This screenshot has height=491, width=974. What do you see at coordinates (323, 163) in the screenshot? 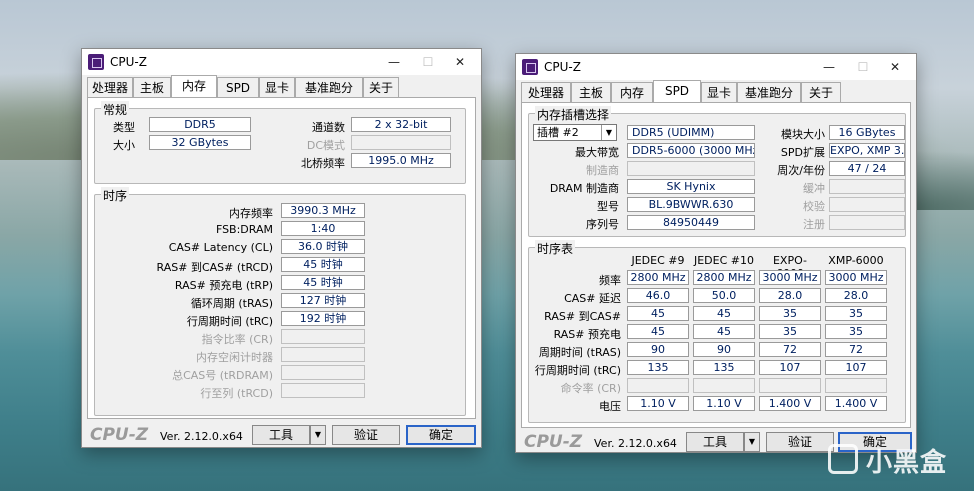
I see `northbridge-label: 北桥频率` at bounding box center [323, 163].